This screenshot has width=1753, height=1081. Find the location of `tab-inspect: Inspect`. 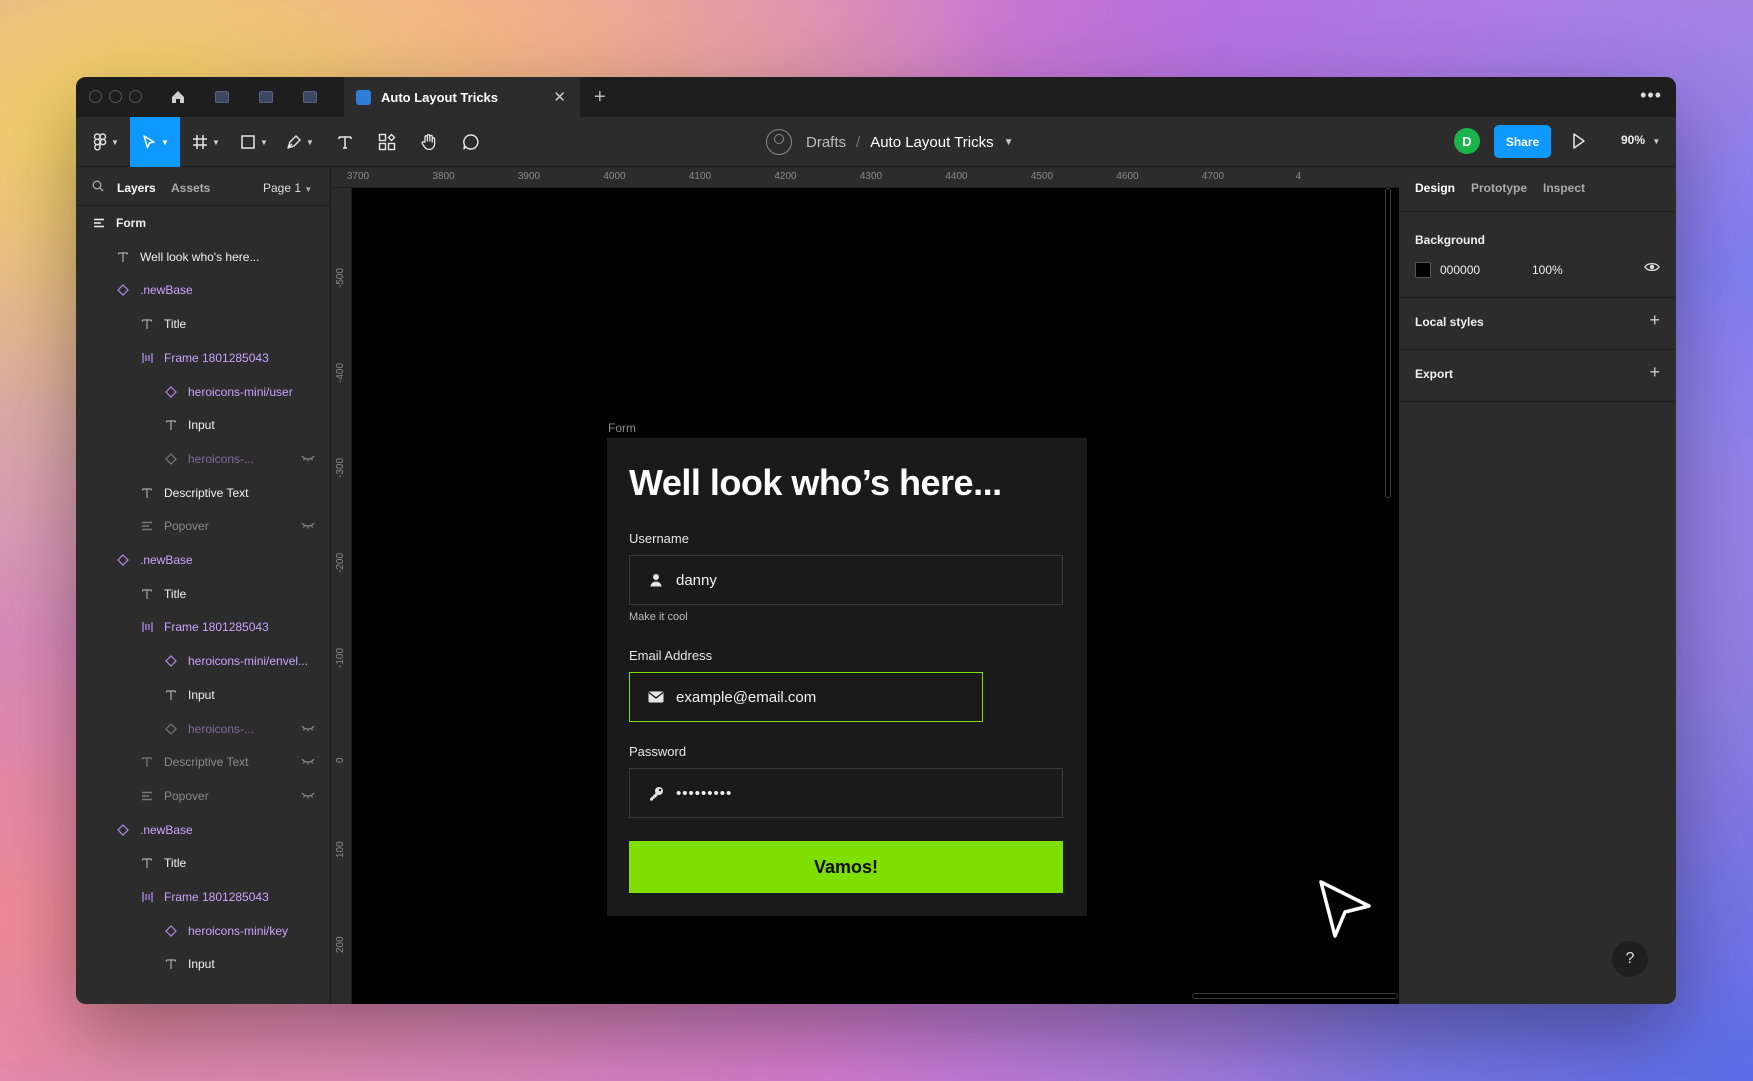

tab-inspect: Inspect is located at coordinates (1564, 188).